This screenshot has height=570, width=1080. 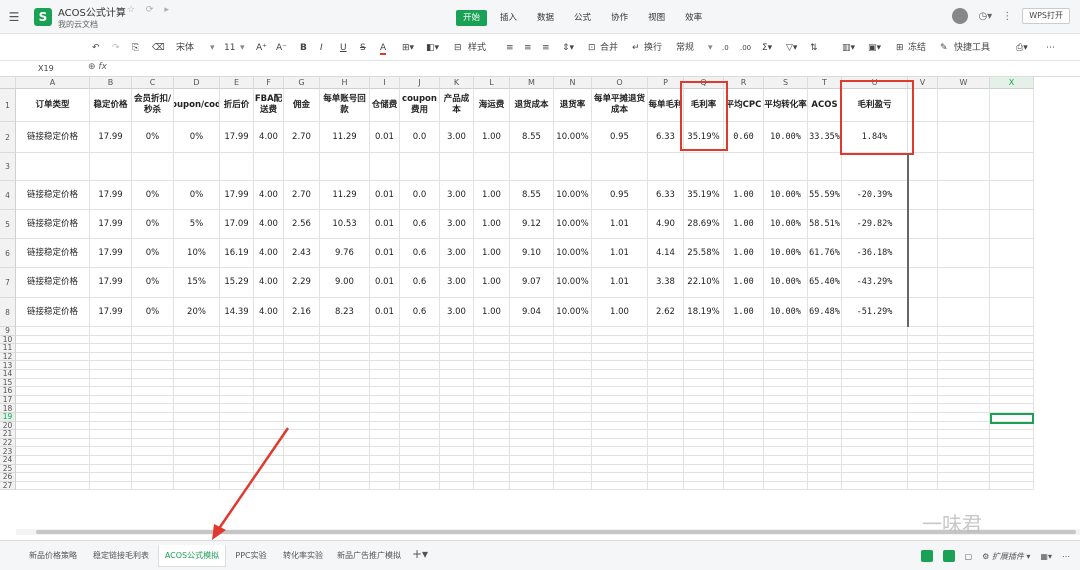 I want to click on redo-icon: ↷, so click(x=116, y=48).